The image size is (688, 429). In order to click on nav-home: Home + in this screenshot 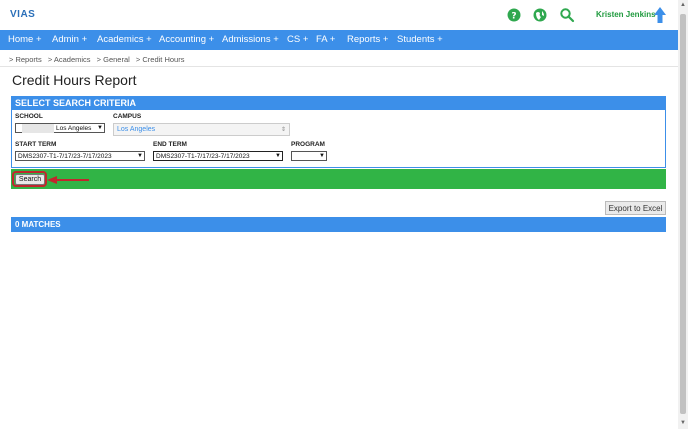, I will do `click(25, 40)`.